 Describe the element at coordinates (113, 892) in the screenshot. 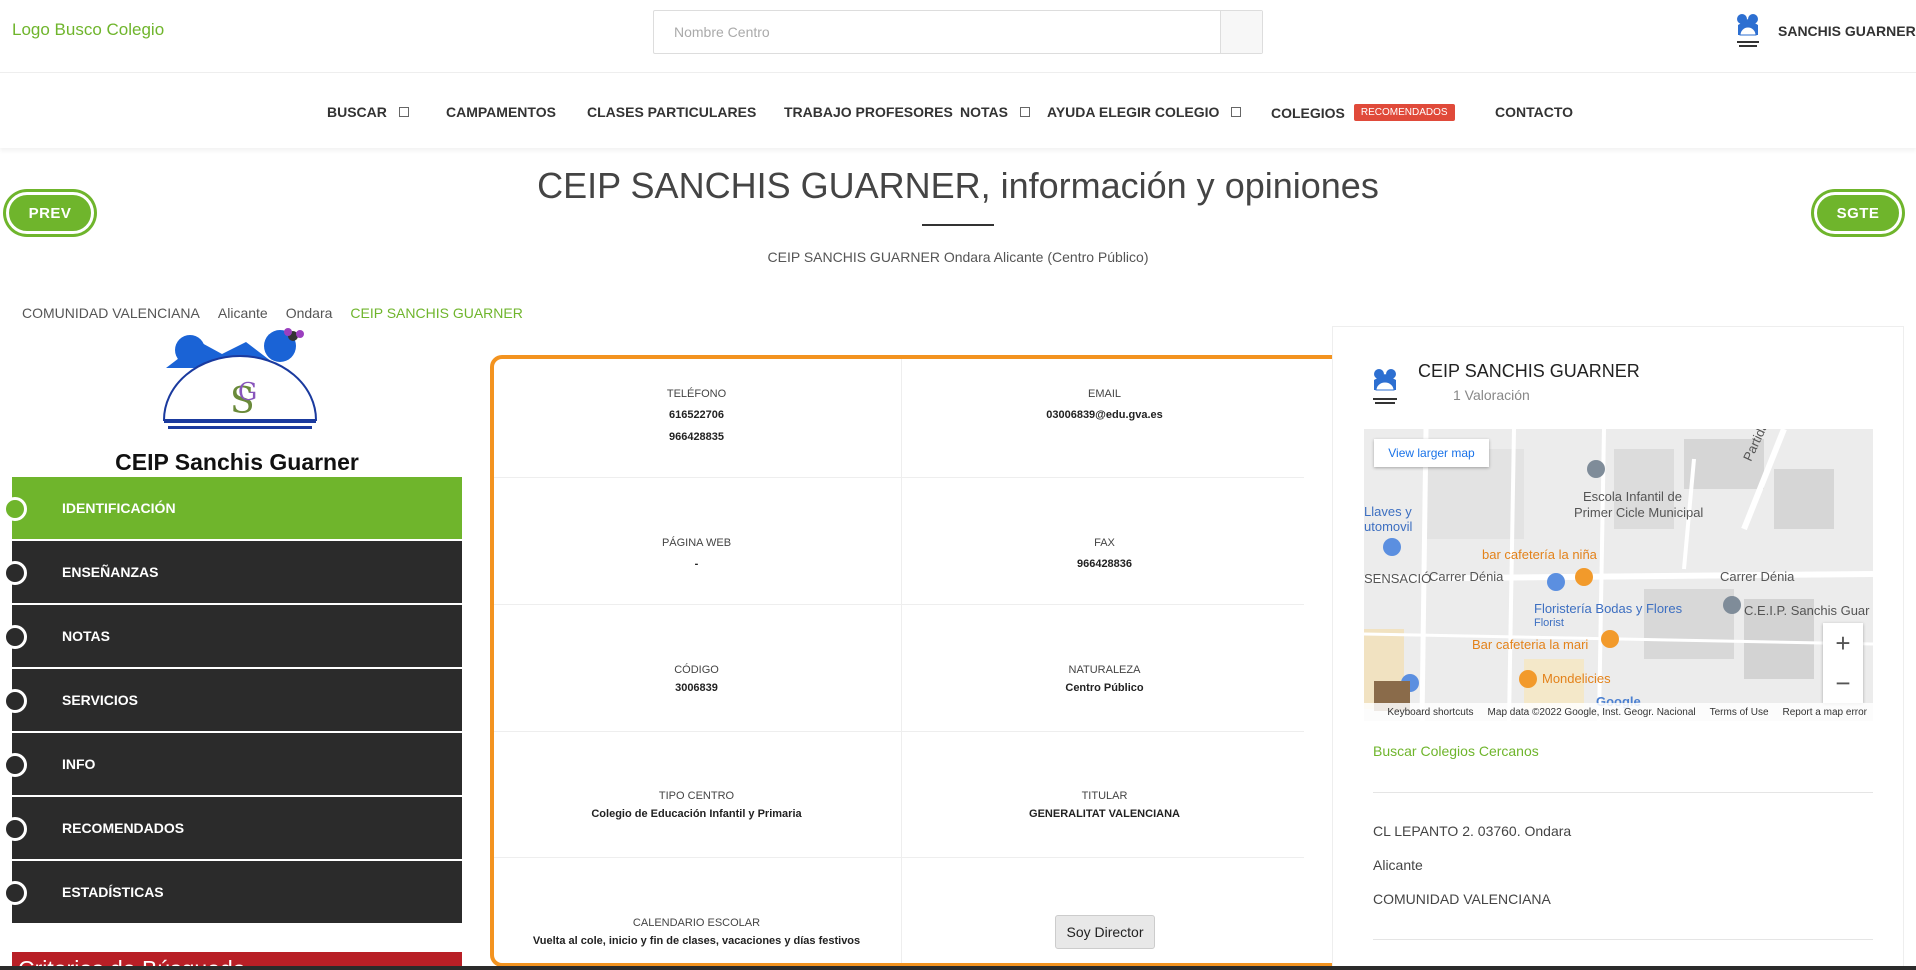

I see `sidebar-item-label: ESTADÍSTICAS` at that location.